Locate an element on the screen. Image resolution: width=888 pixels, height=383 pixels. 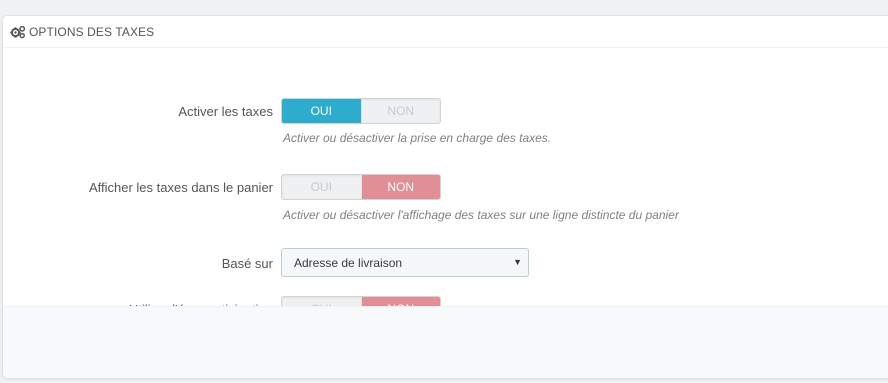
display-in-cart-switch: OUI NON is located at coordinates (361, 187).